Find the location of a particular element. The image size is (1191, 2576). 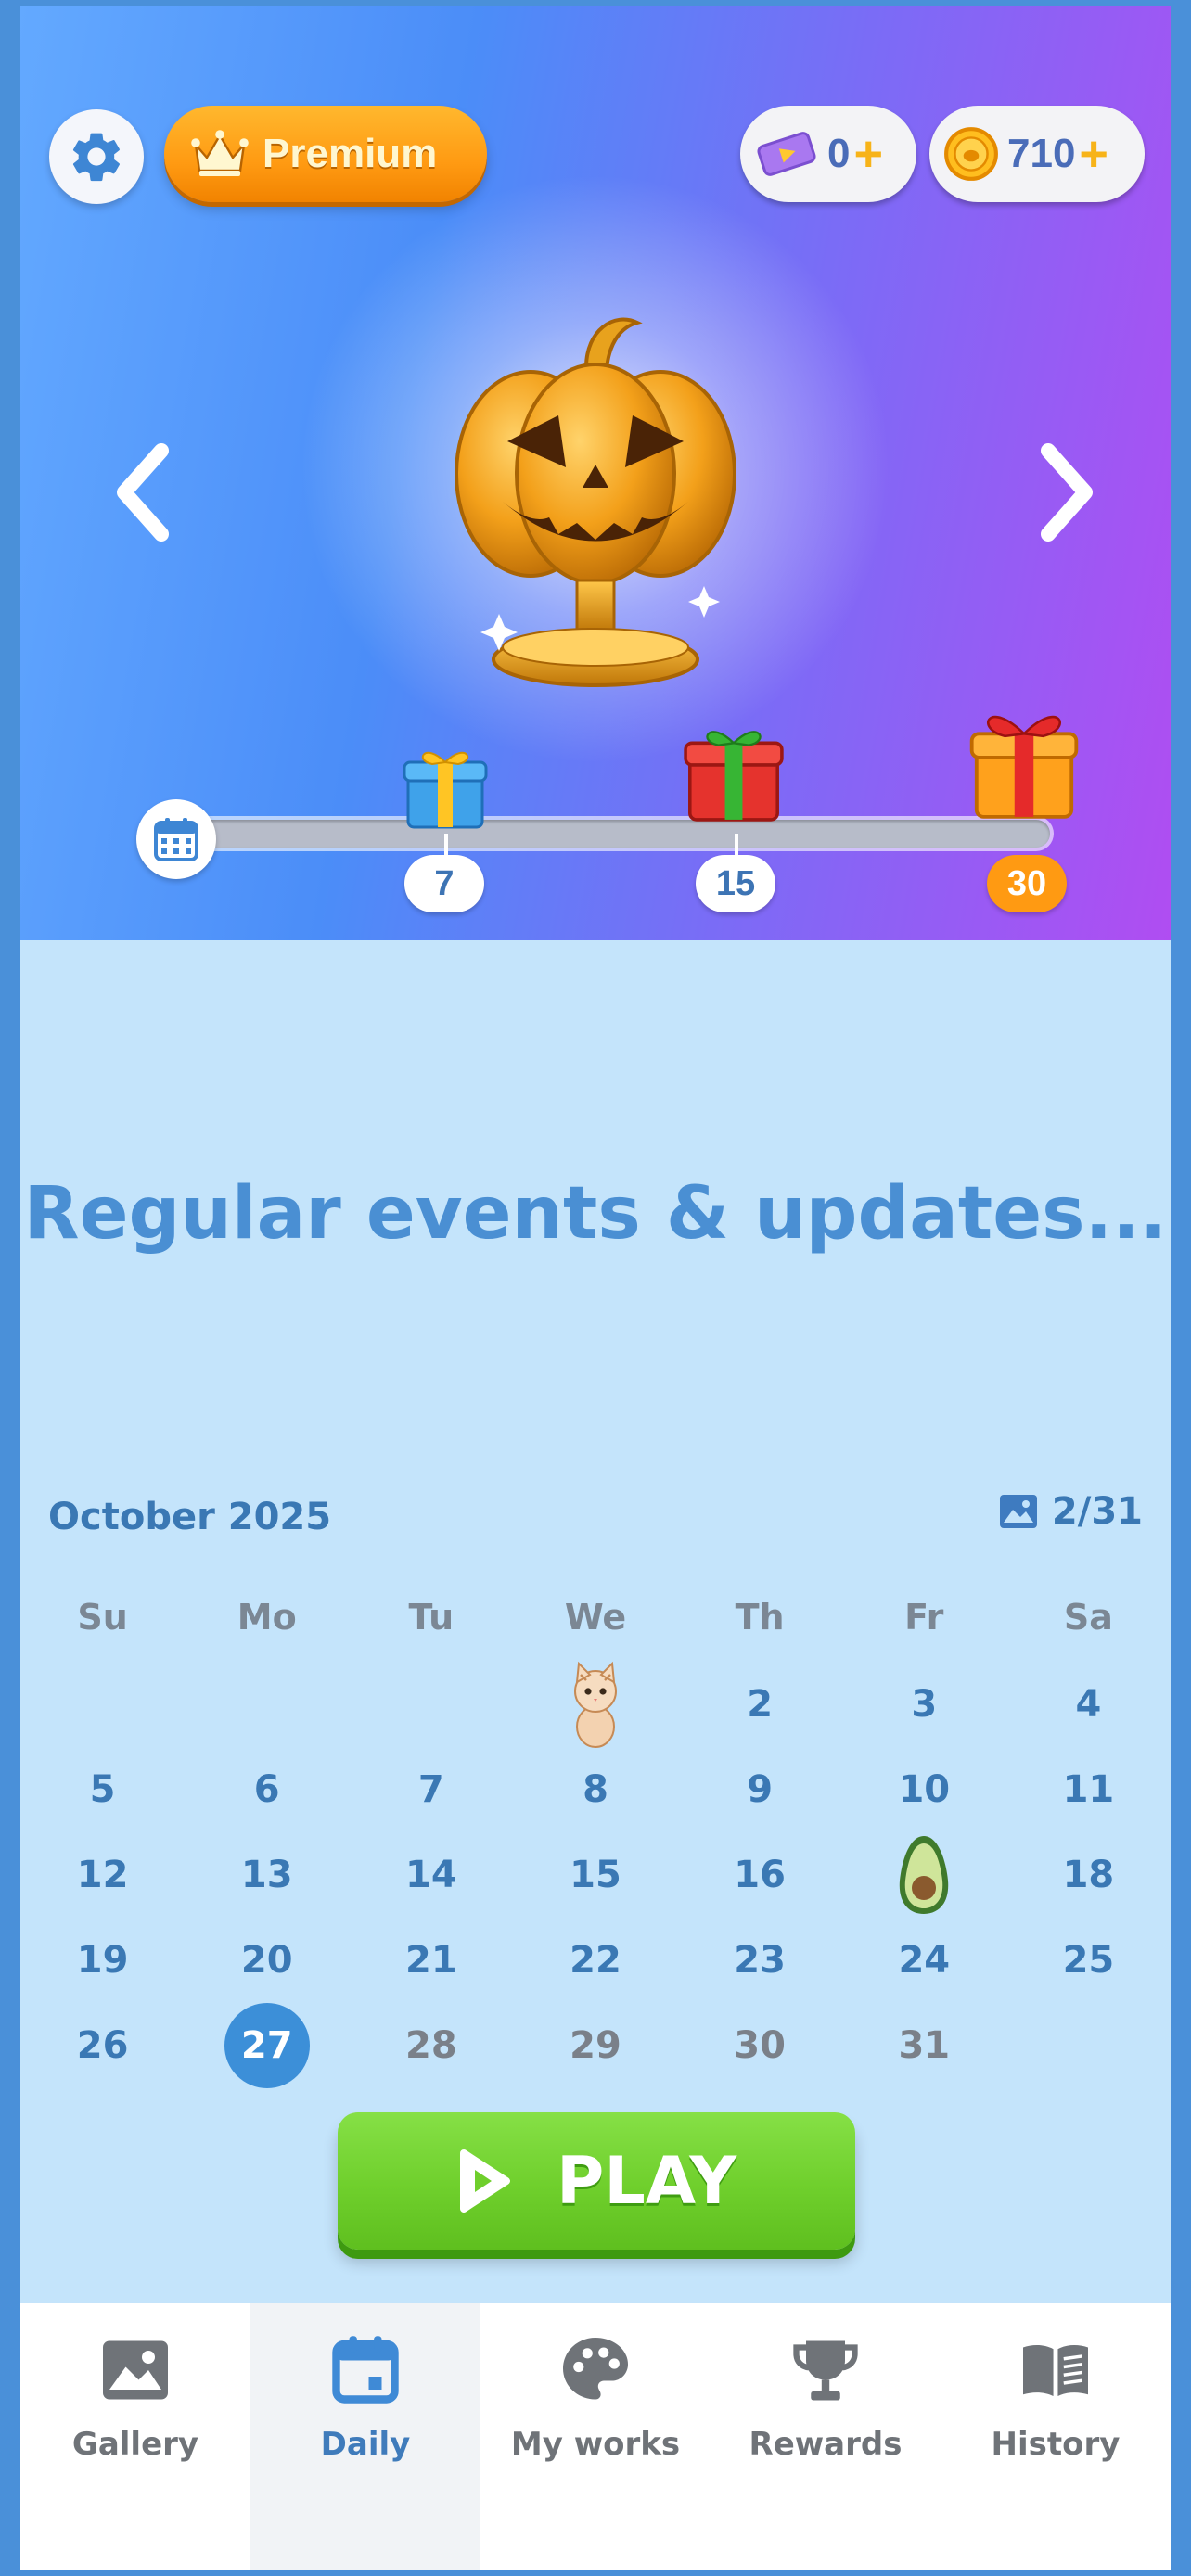

nav-history: History is located at coordinates (1056, 2436).